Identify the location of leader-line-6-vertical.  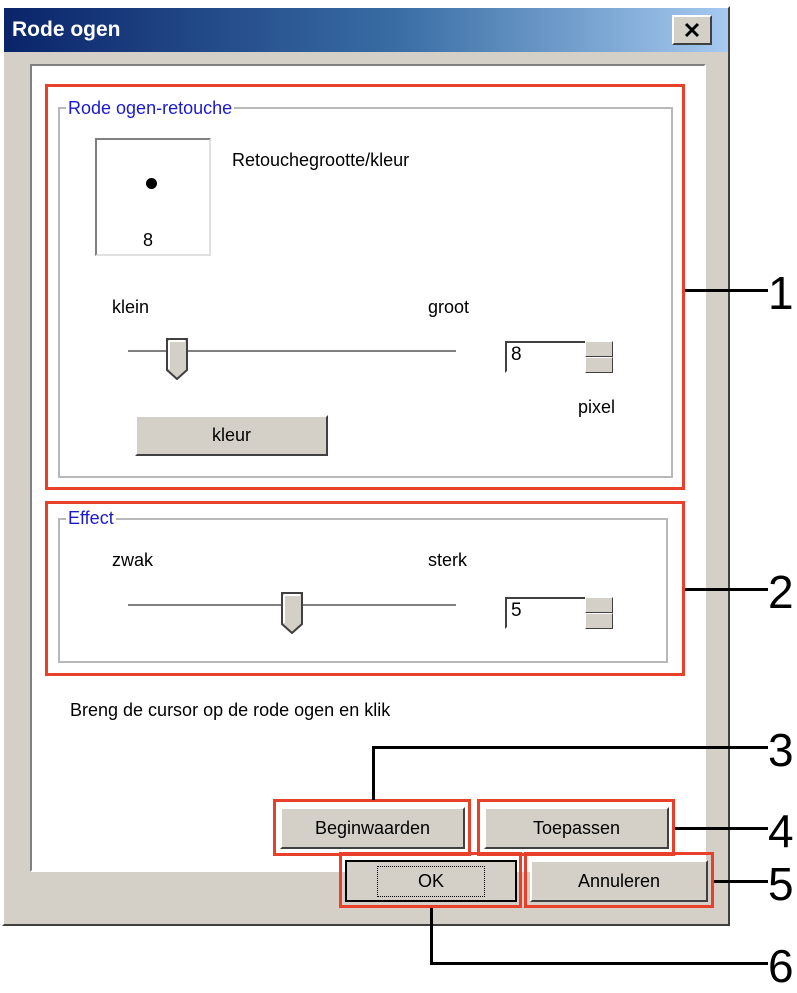
(431, 936).